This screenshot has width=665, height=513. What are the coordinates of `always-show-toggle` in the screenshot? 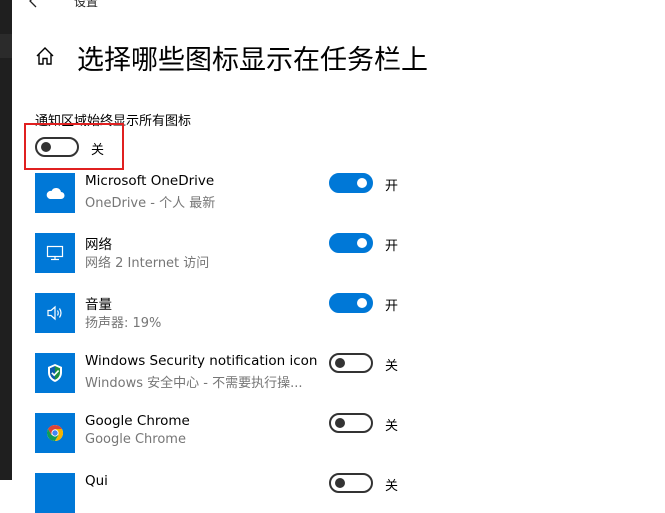 It's located at (57, 147).